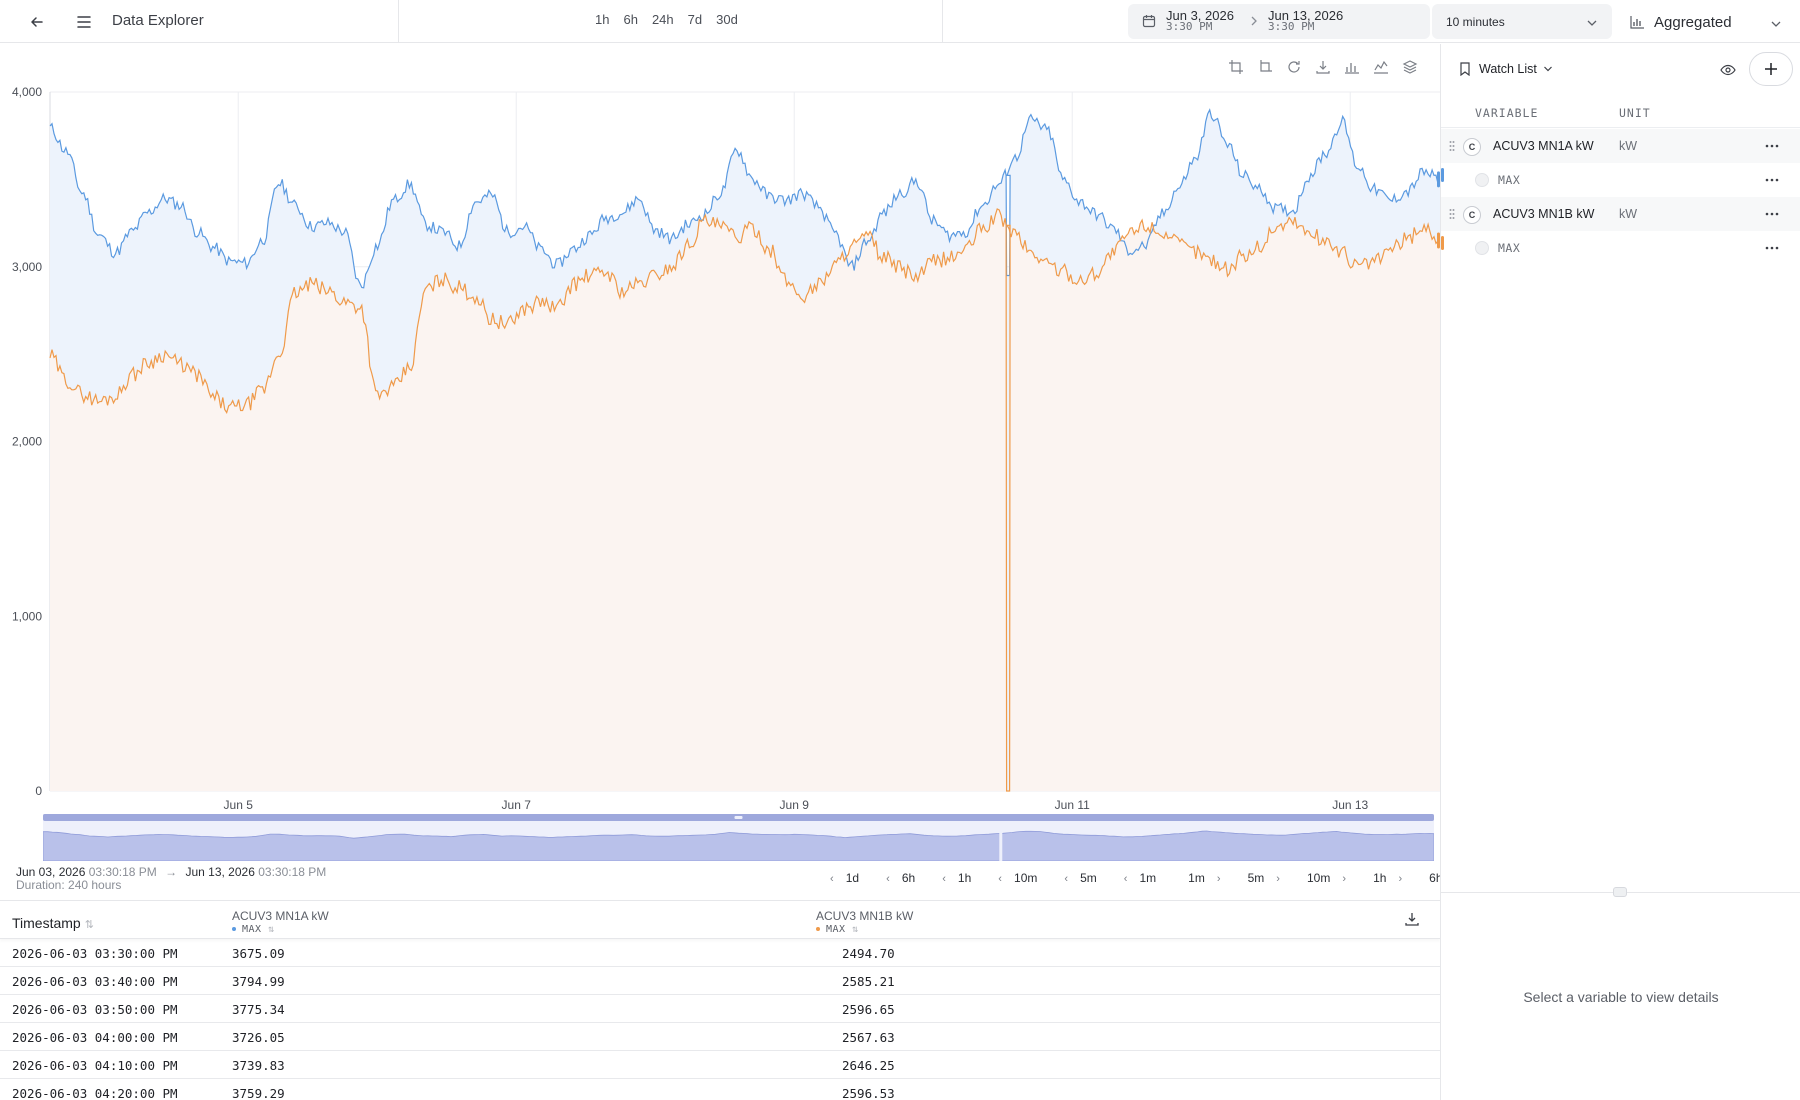 Image resolution: width=1800 pixels, height=1100 pixels. I want to click on x-tick-label: Jun 9, so click(795, 805).